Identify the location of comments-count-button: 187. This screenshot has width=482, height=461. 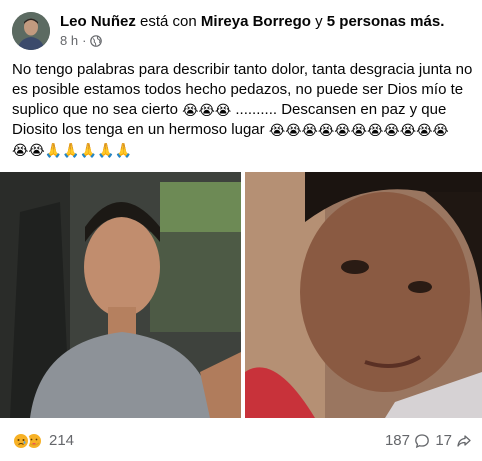
(407, 441).